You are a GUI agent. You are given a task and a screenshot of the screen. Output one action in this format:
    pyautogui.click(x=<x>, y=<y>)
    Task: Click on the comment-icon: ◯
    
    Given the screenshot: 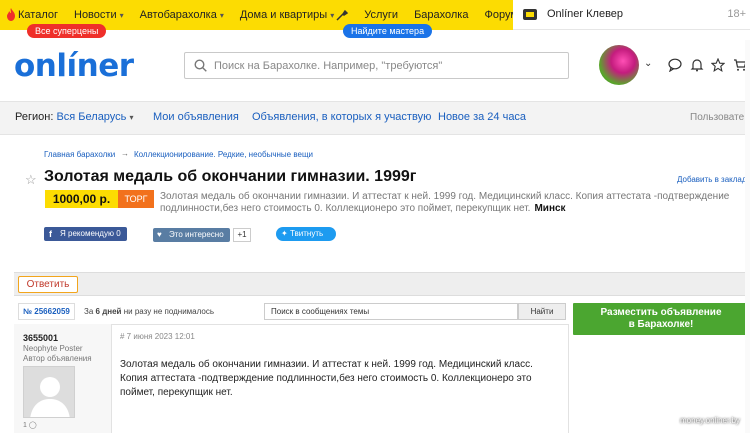 What is the action you would take?
    pyautogui.click(x=32, y=425)
    